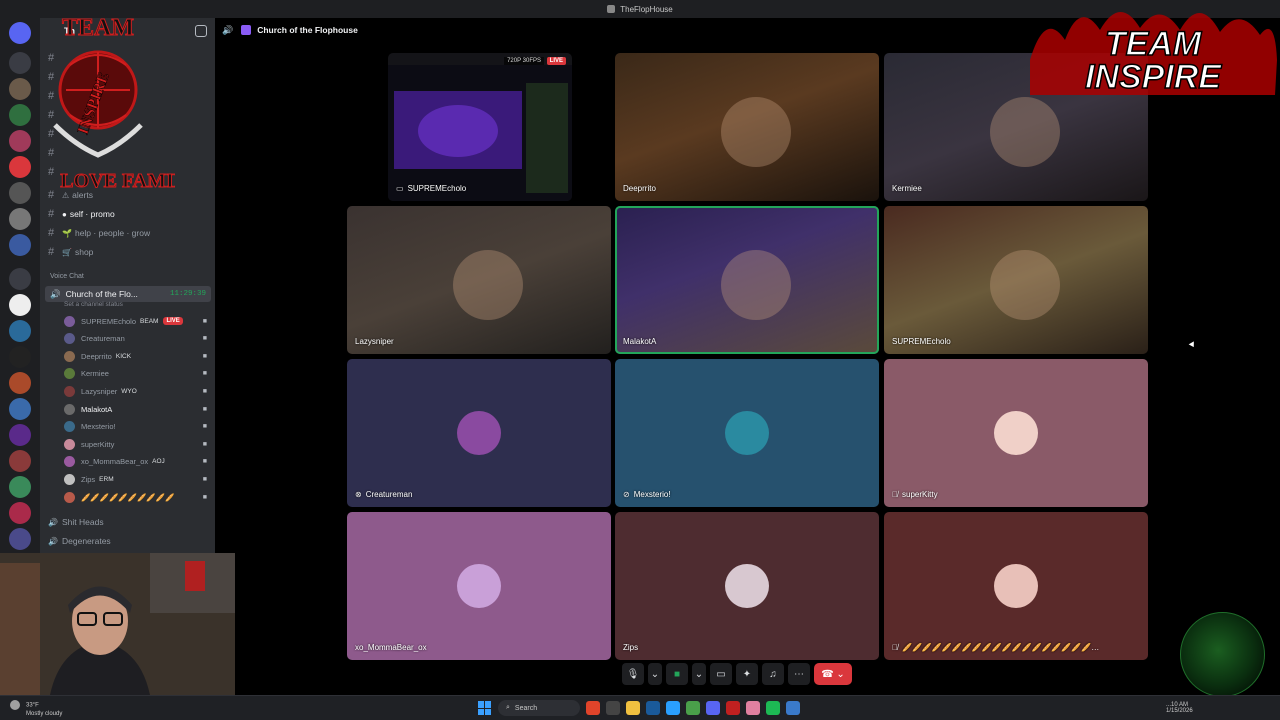 This screenshot has height=720, width=1280. I want to click on voice-member: Creatureman ■, so click(136, 339).